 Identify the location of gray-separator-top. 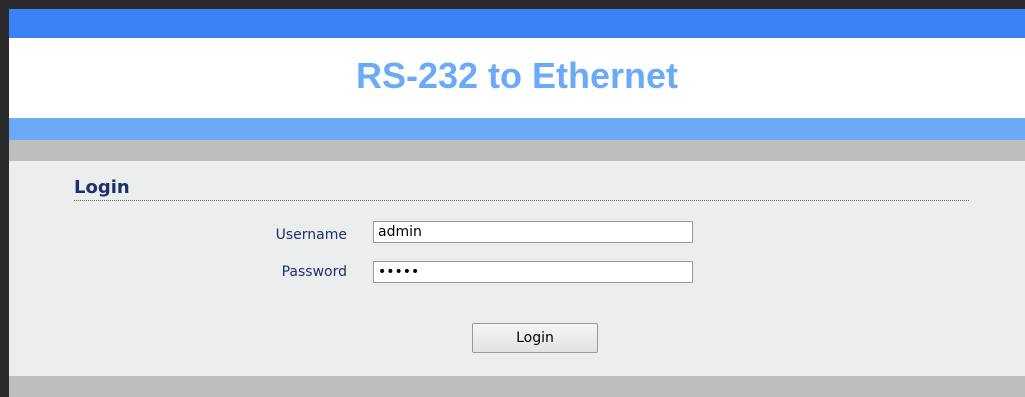
(517, 150).